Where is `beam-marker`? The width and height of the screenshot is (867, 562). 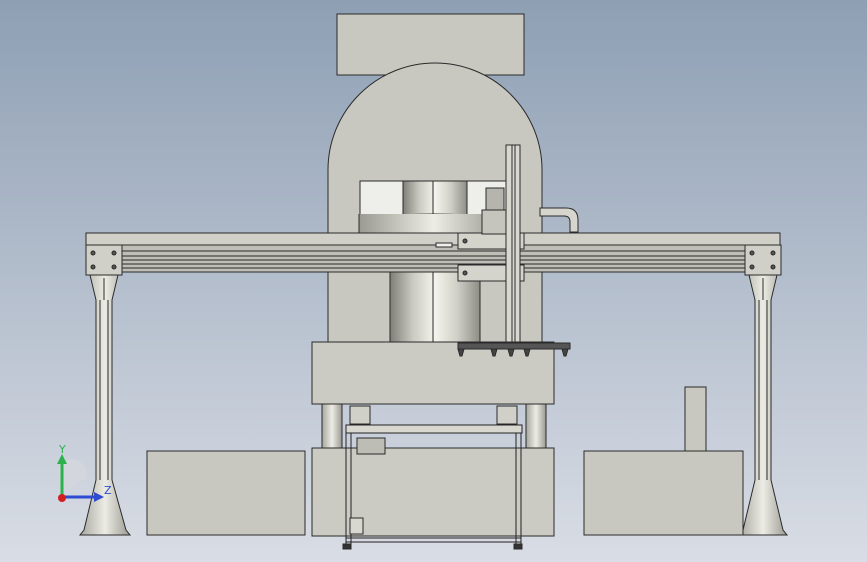
beam-marker is located at coordinates (444, 245).